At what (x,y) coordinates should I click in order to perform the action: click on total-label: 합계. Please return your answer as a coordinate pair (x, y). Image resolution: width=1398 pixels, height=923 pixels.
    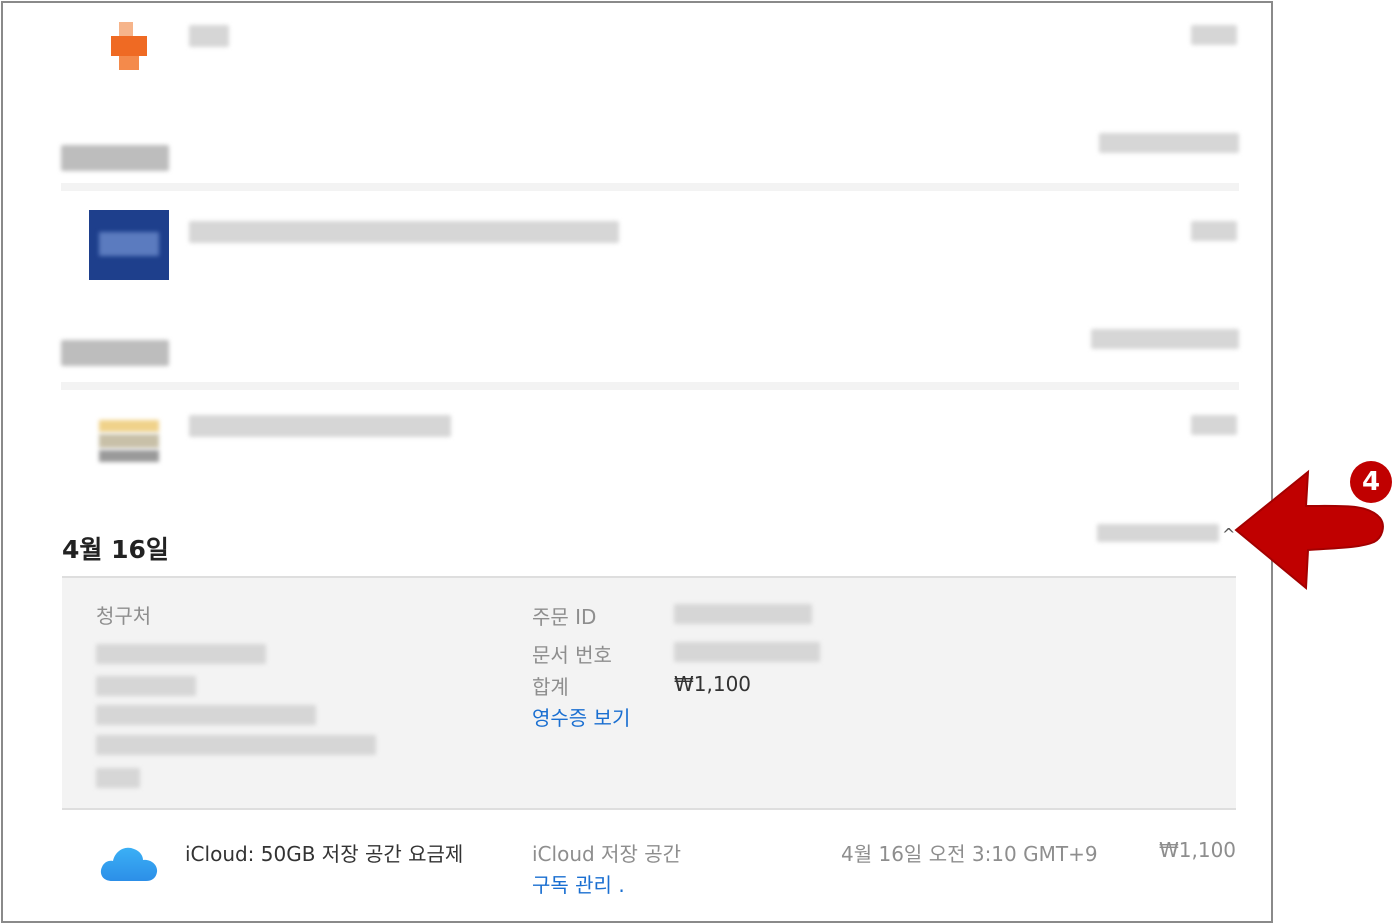
    Looking at the image, I should click on (550, 687).